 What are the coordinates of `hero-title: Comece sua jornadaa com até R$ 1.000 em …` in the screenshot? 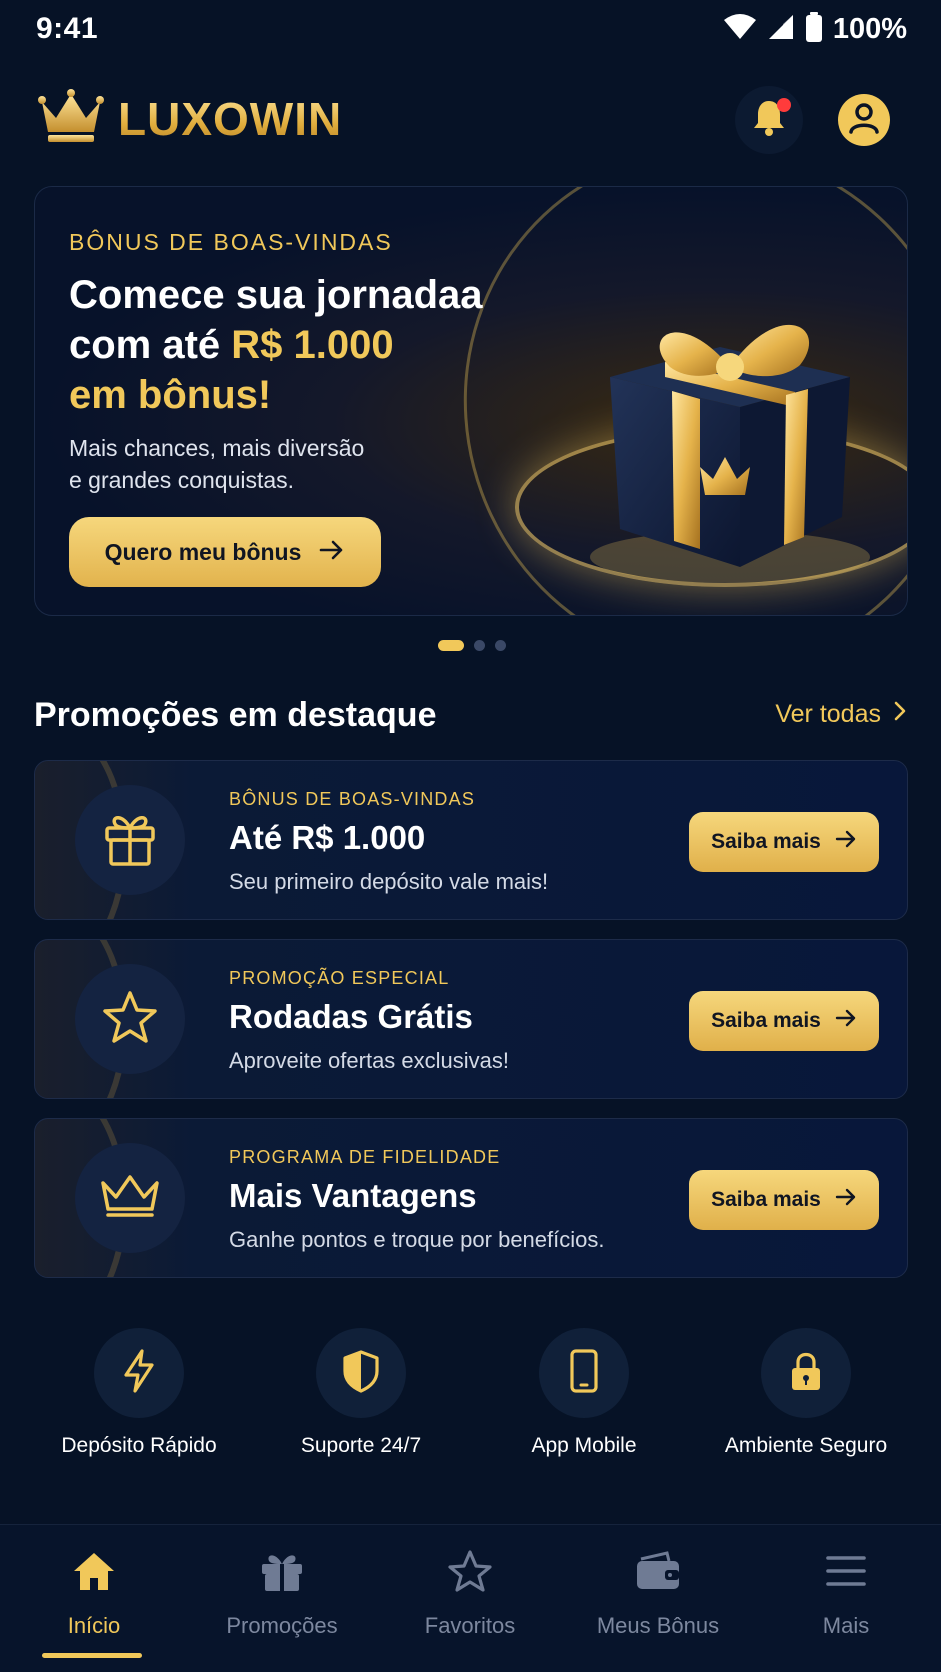 It's located at (279, 345).